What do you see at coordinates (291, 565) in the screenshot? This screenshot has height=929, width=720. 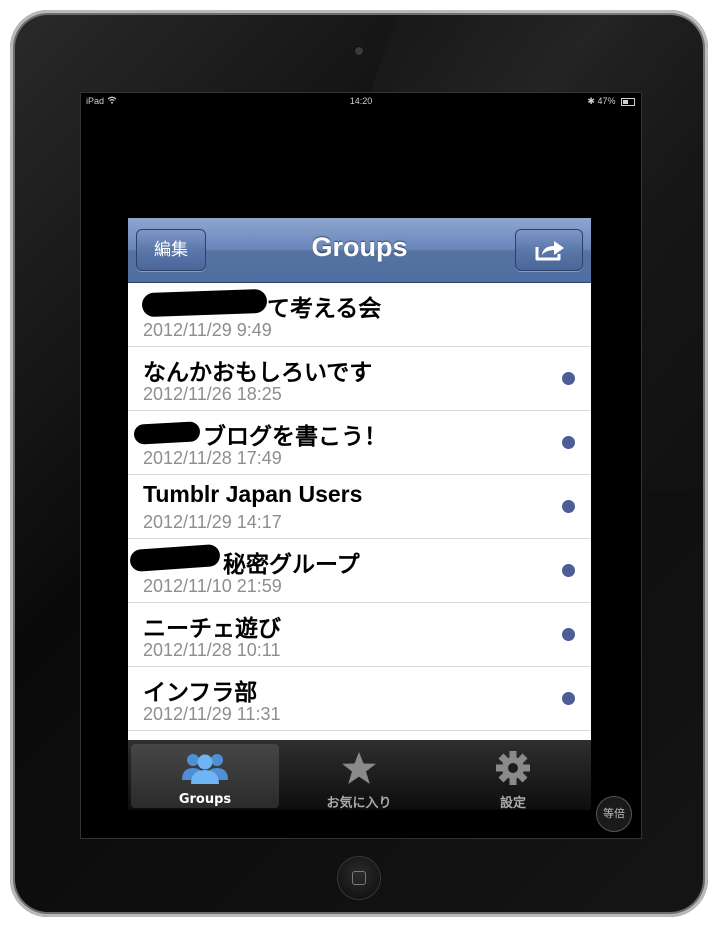 I see `group-title: 秘密グループ` at bounding box center [291, 565].